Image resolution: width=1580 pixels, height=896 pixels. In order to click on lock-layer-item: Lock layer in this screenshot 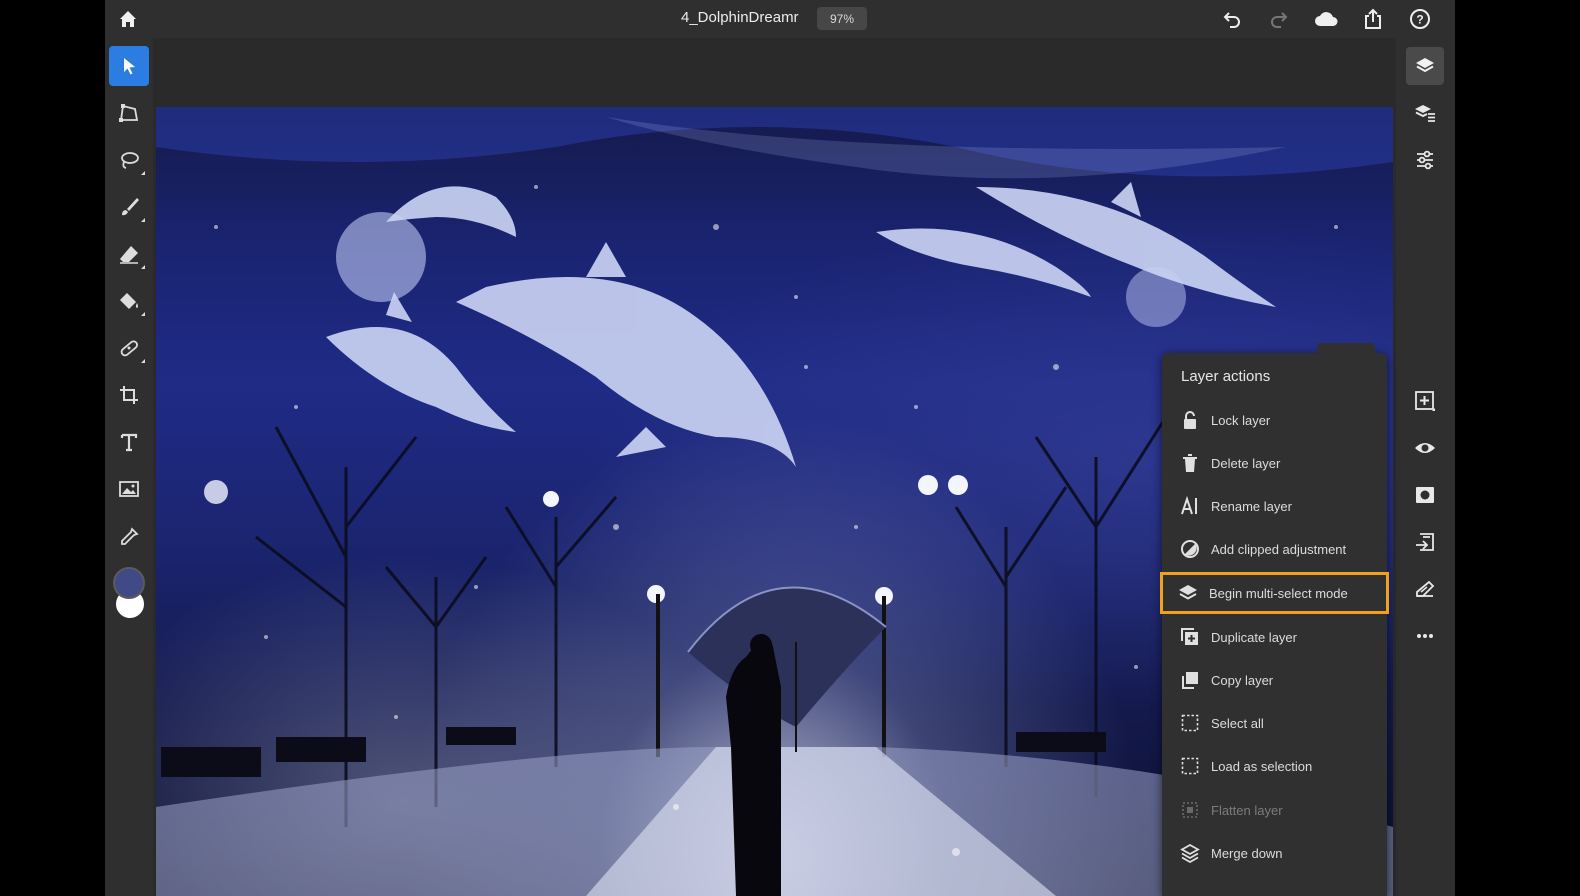, I will do `click(1274, 420)`.